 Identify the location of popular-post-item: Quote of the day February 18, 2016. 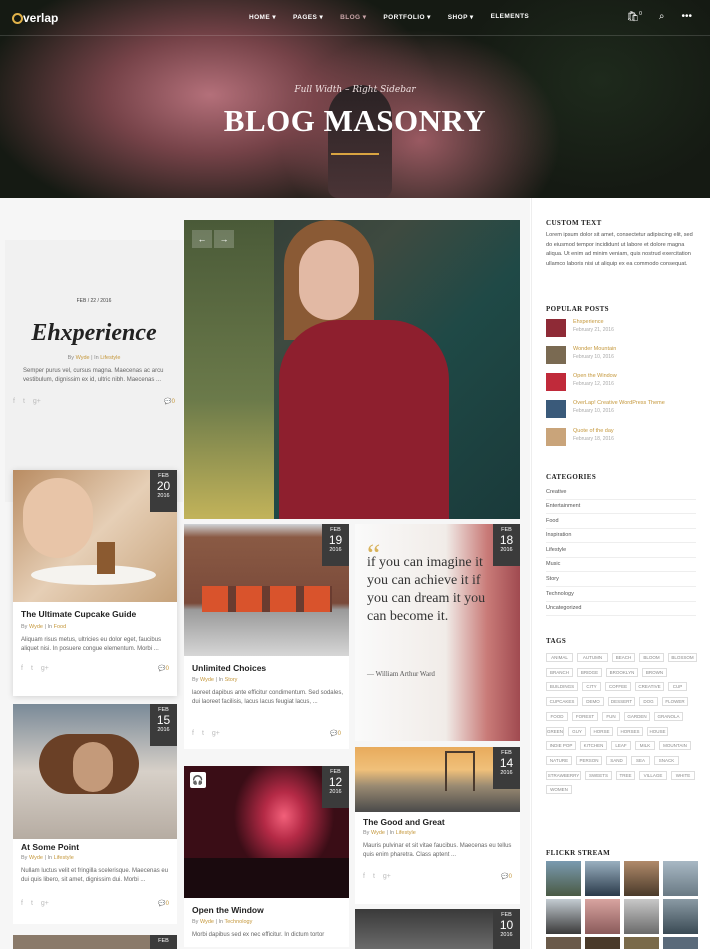
(580, 437).